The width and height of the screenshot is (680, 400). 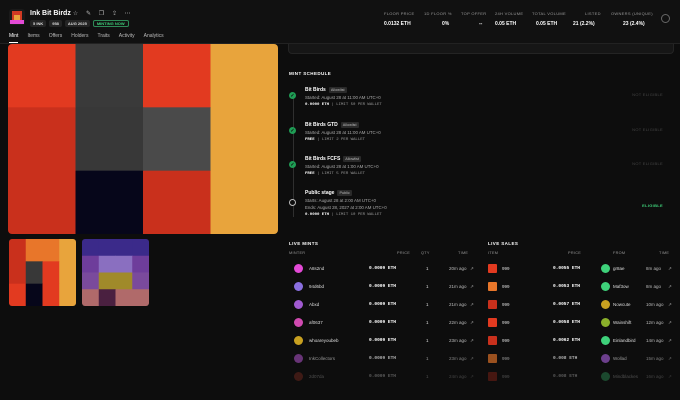 What do you see at coordinates (383, 323) in the screenshot?
I see `table-row: af0637 0.0009 ETH 1 22m ago ↗` at bounding box center [383, 323].